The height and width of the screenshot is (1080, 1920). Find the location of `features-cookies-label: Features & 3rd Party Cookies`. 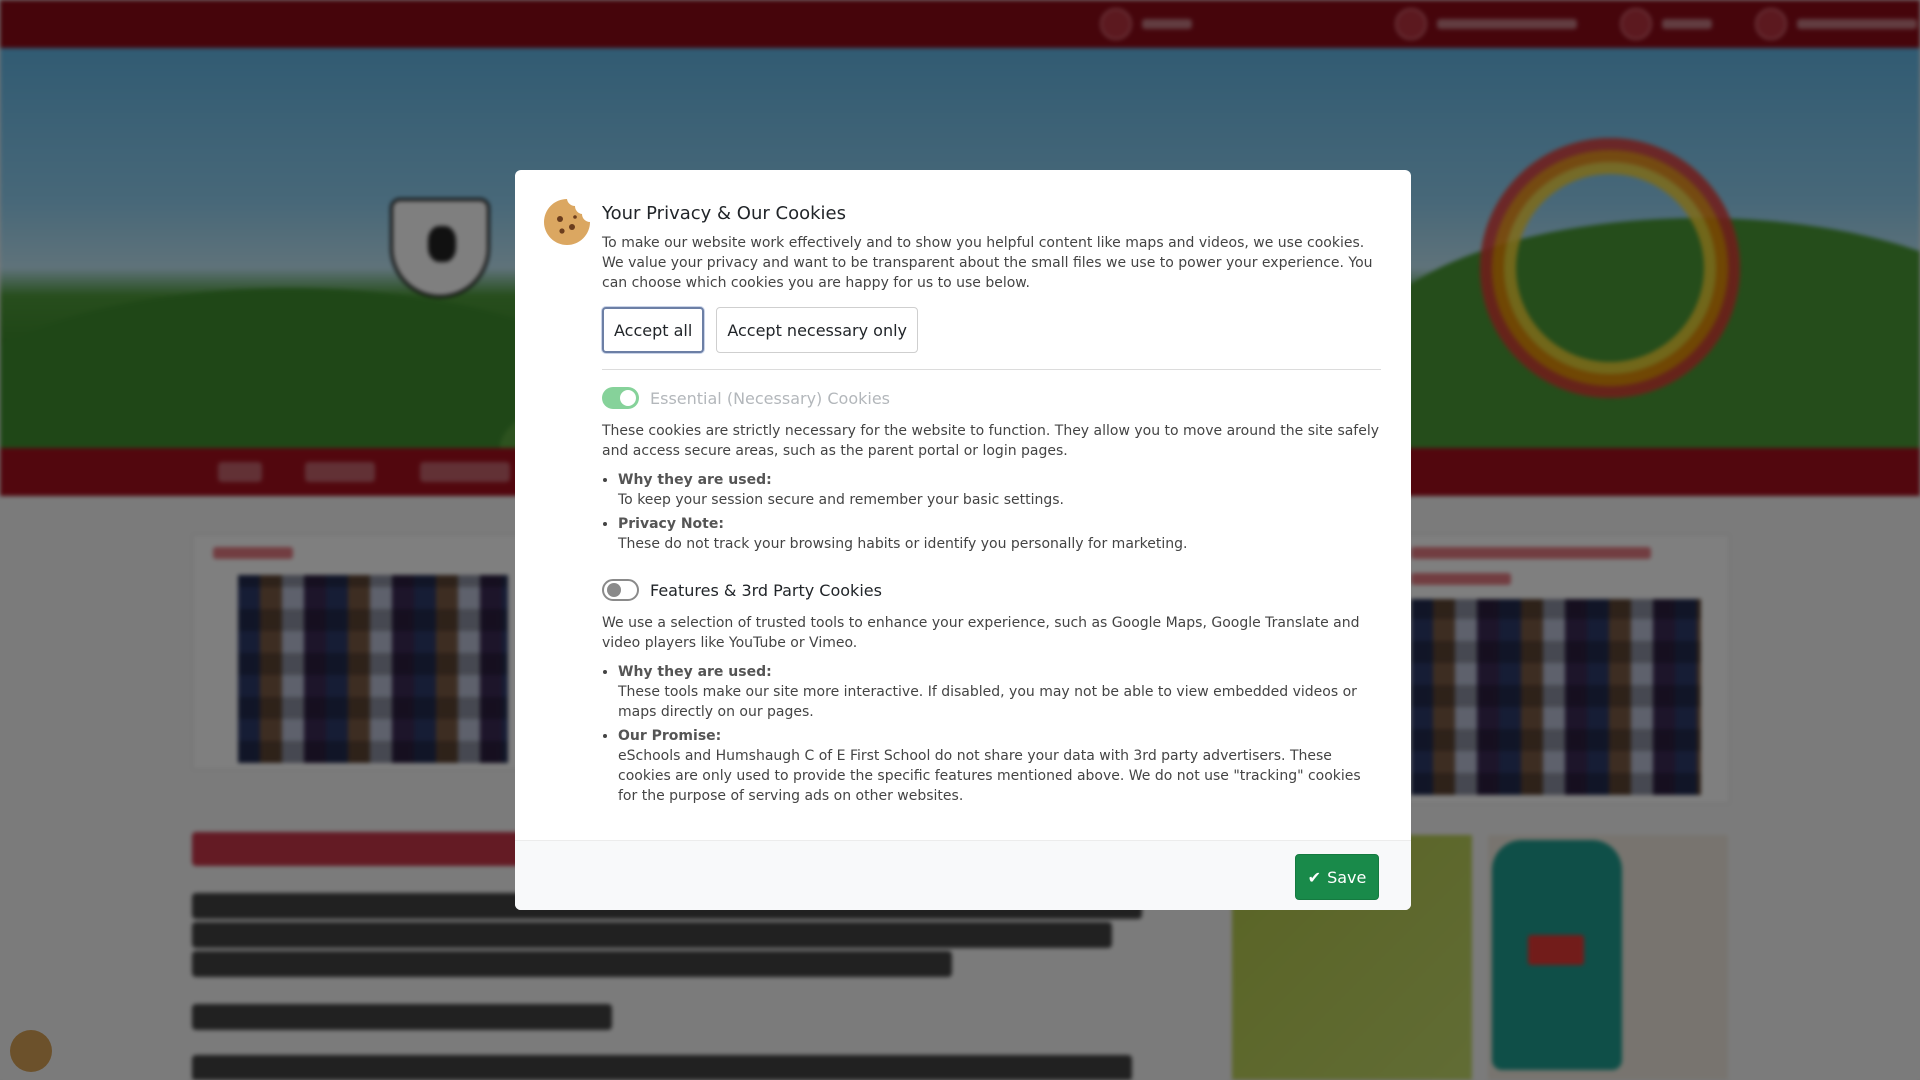

features-cookies-label: Features & 3rd Party Cookies is located at coordinates (766, 590).